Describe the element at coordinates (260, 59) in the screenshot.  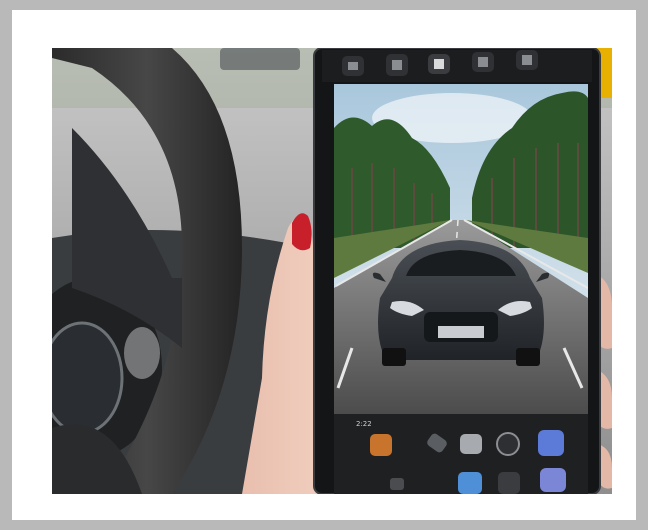
I see `background-car` at that location.